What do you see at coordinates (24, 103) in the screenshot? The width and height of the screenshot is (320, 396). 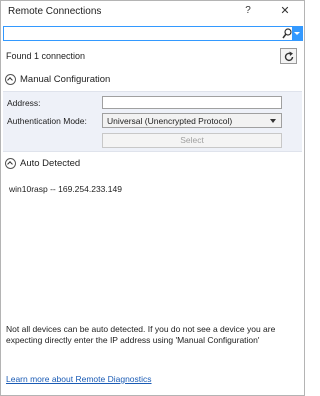 I see `address-label: Address:` at bounding box center [24, 103].